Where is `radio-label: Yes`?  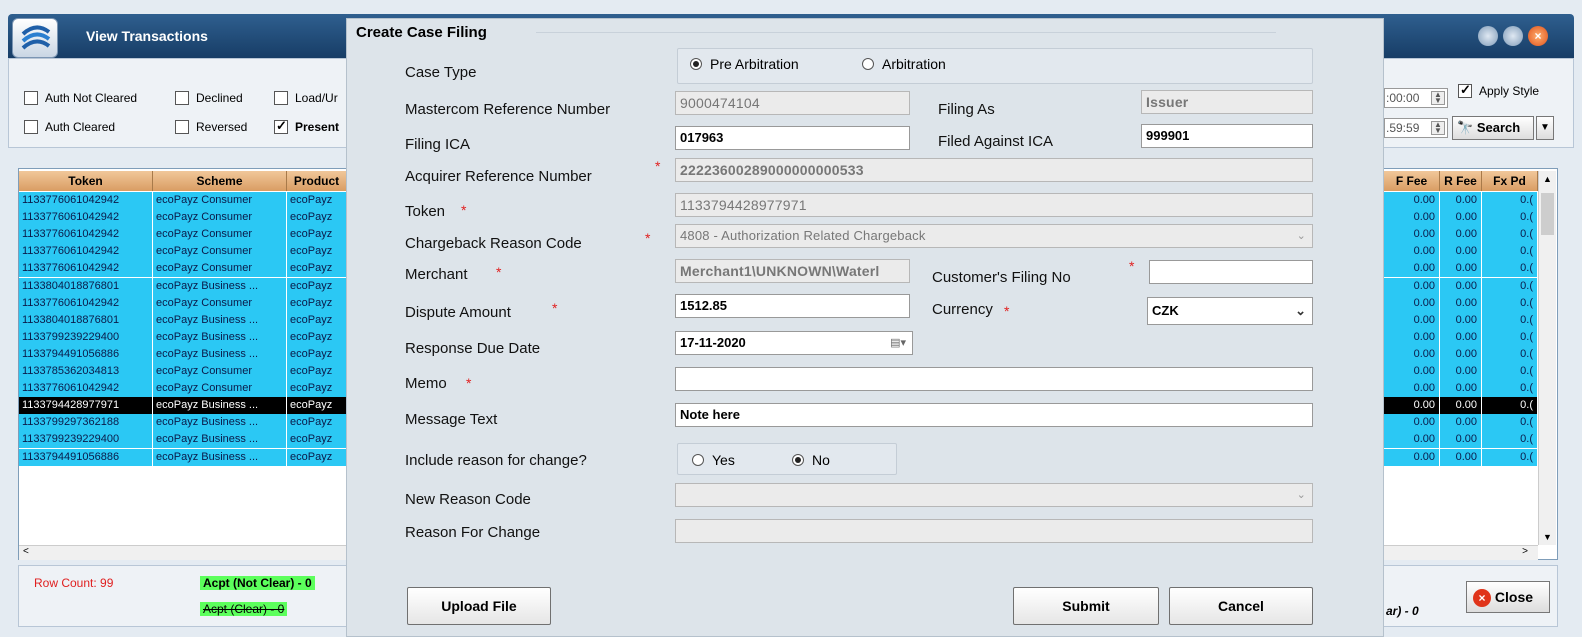
radio-label: Yes is located at coordinates (723, 460).